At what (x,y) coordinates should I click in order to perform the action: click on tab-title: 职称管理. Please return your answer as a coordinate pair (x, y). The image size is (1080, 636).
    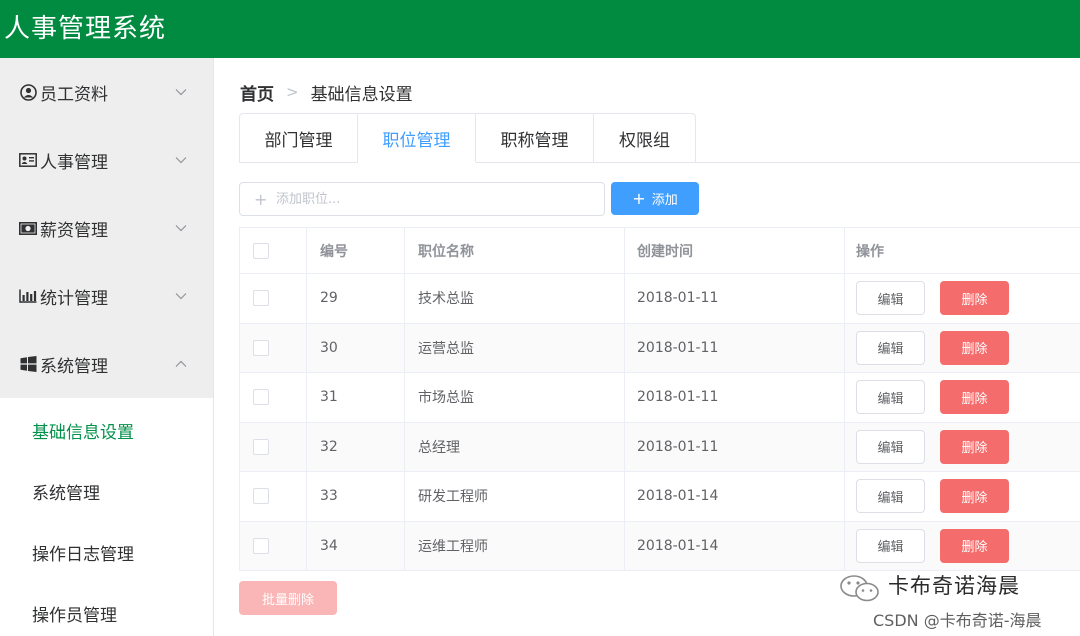
    Looking at the image, I should click on (535, 138).